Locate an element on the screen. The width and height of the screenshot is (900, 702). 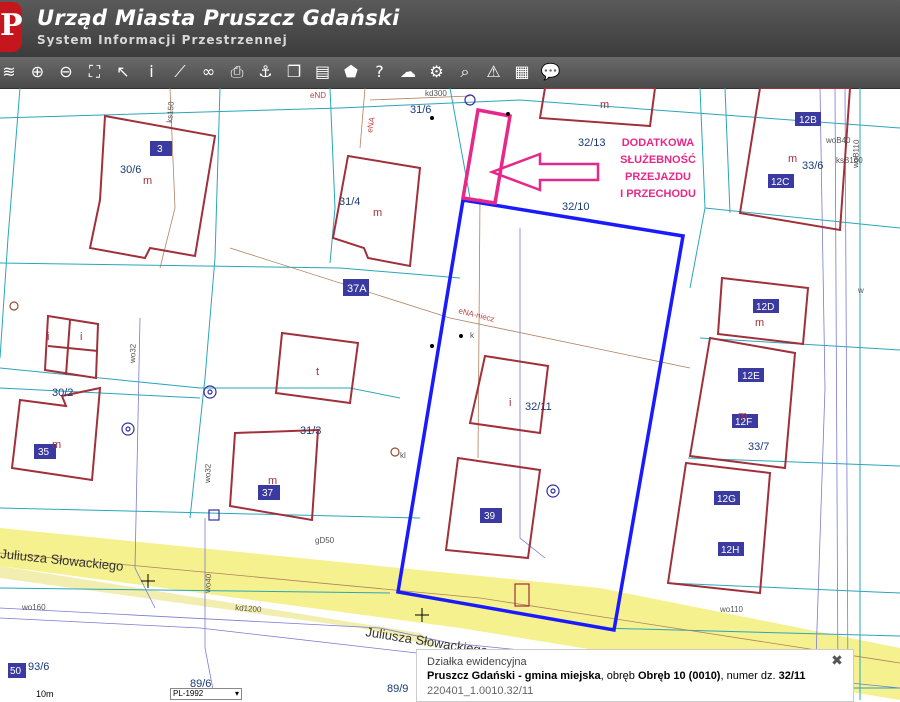
svg-text: 39 is located at coordinates (490, 516).